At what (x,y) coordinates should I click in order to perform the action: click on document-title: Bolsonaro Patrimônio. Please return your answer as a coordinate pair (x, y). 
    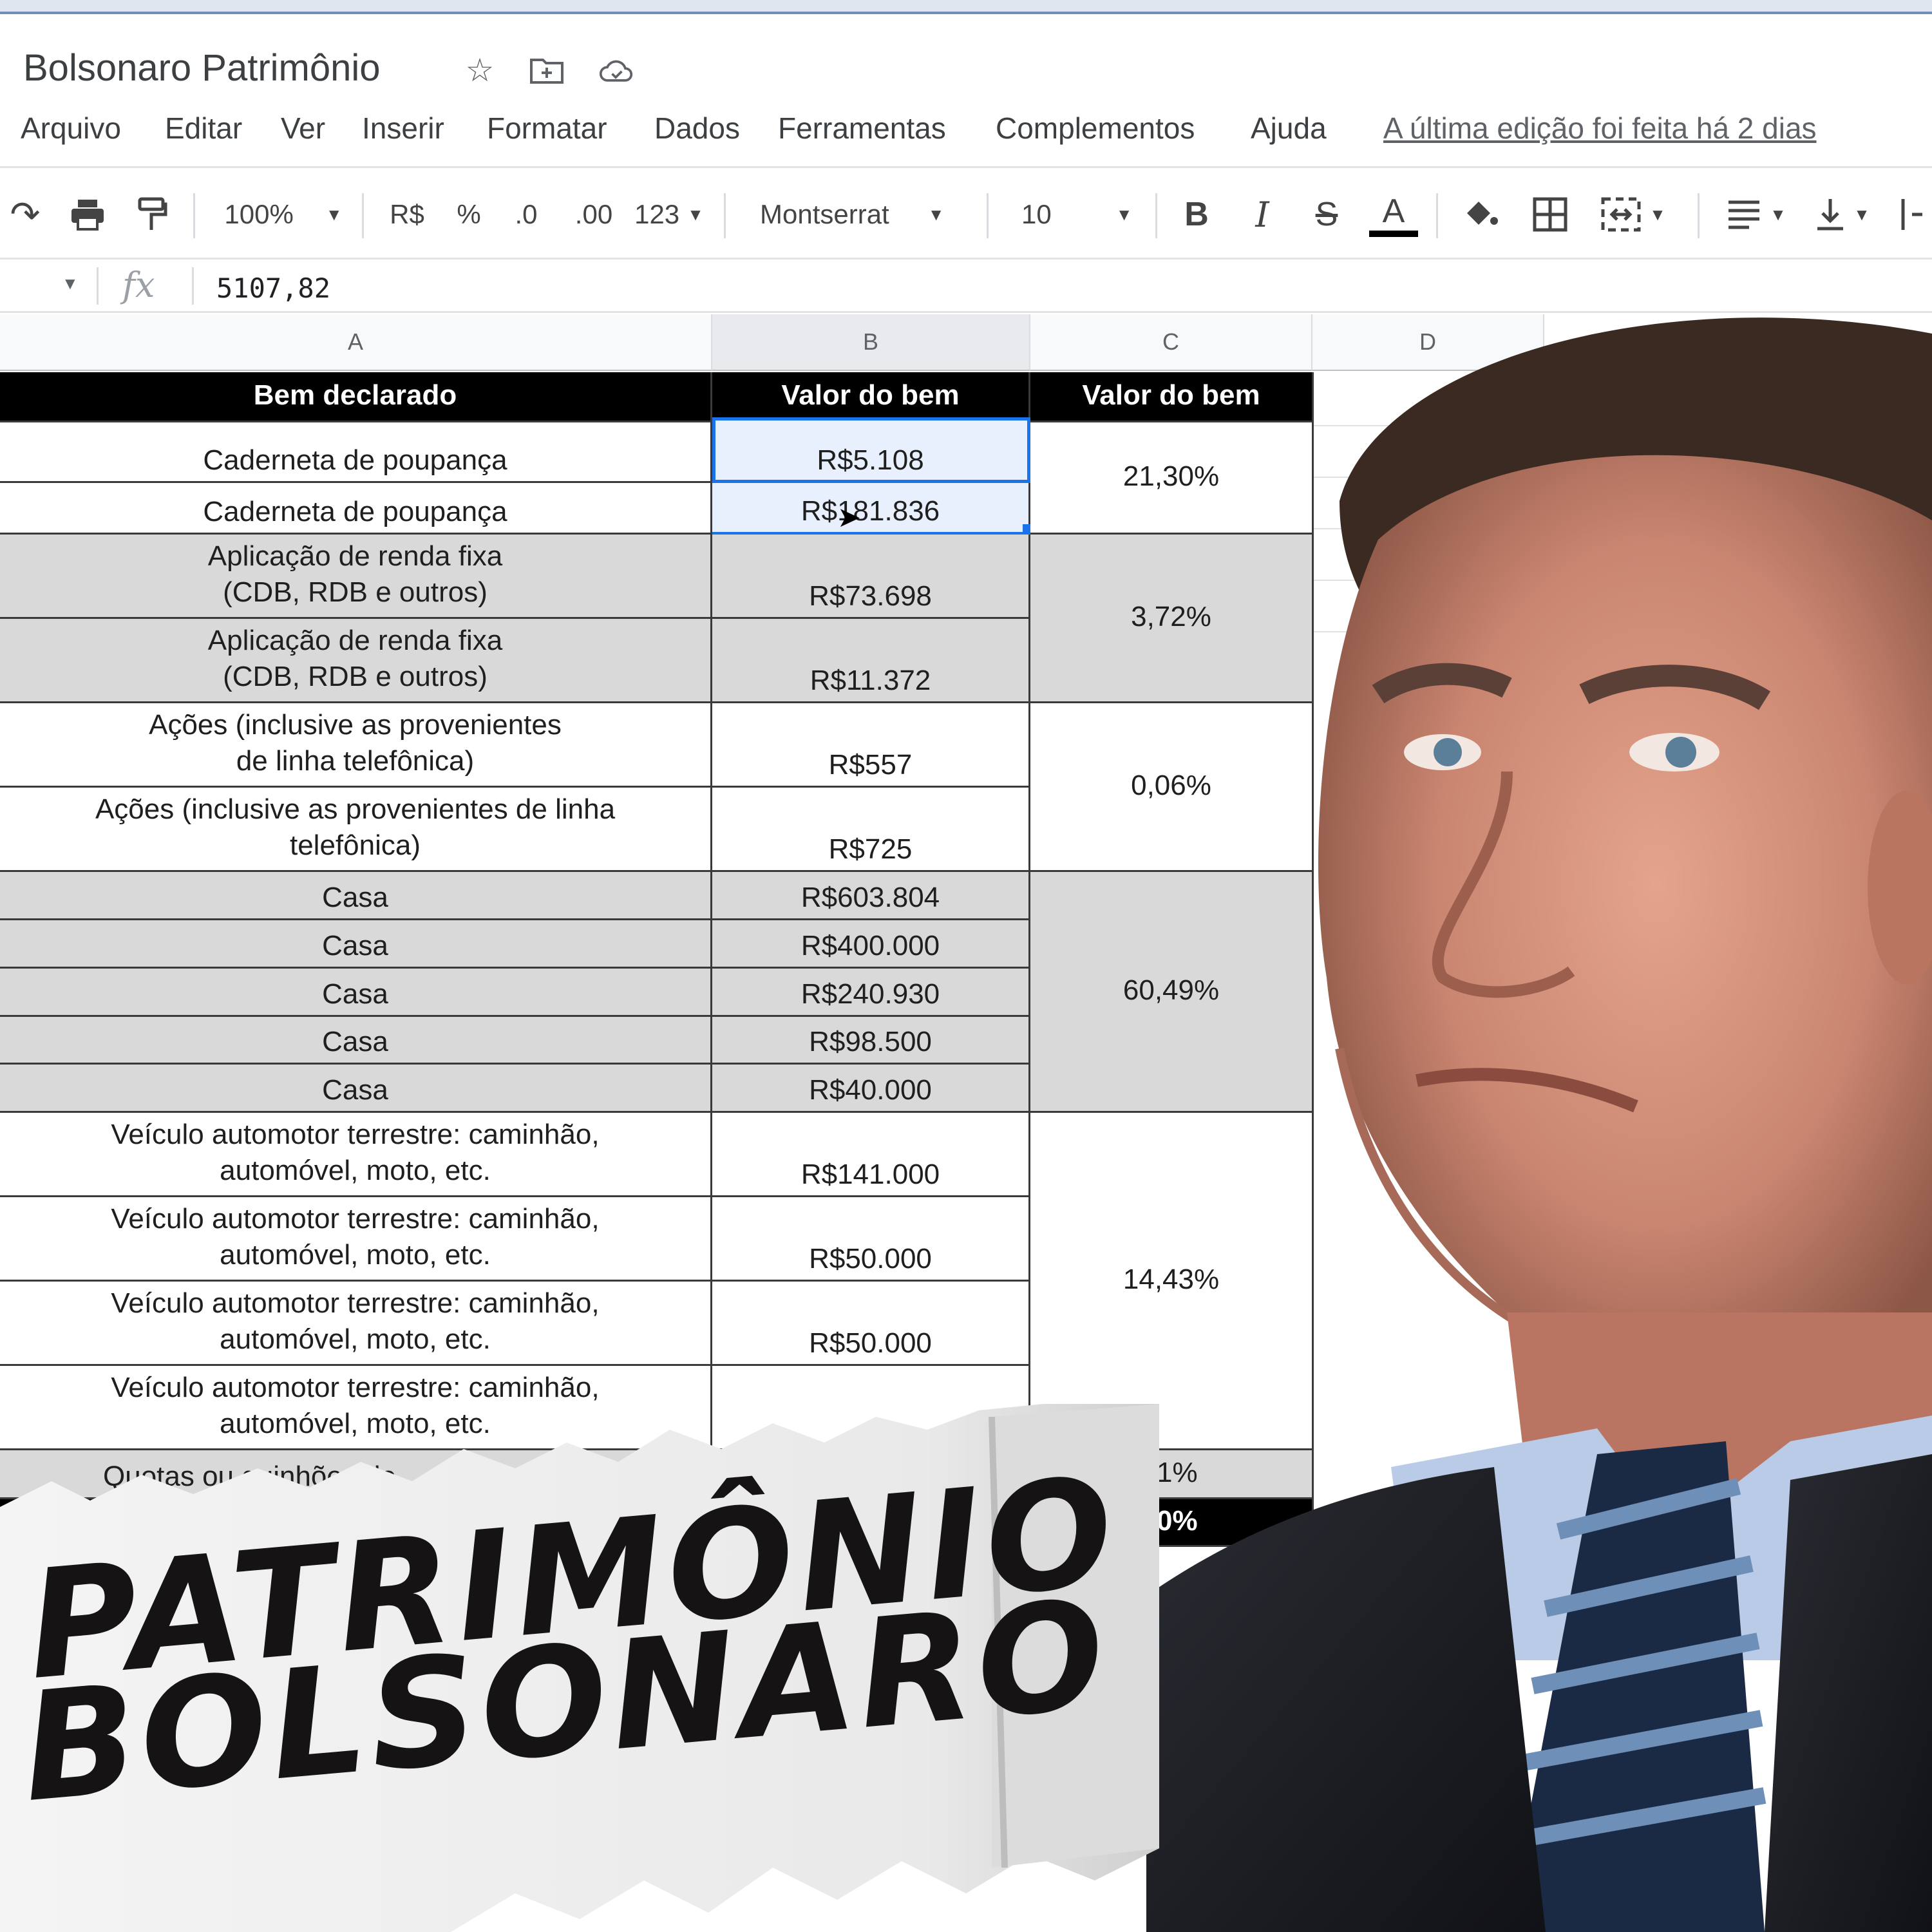
    Looking at the image, I should click on (202, 68).